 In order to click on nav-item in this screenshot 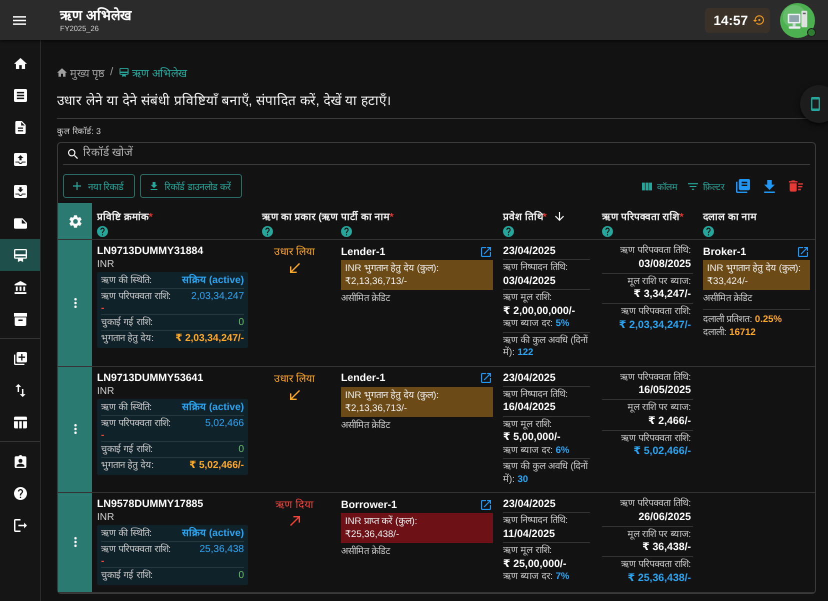, I will do `click(20, 255)`.